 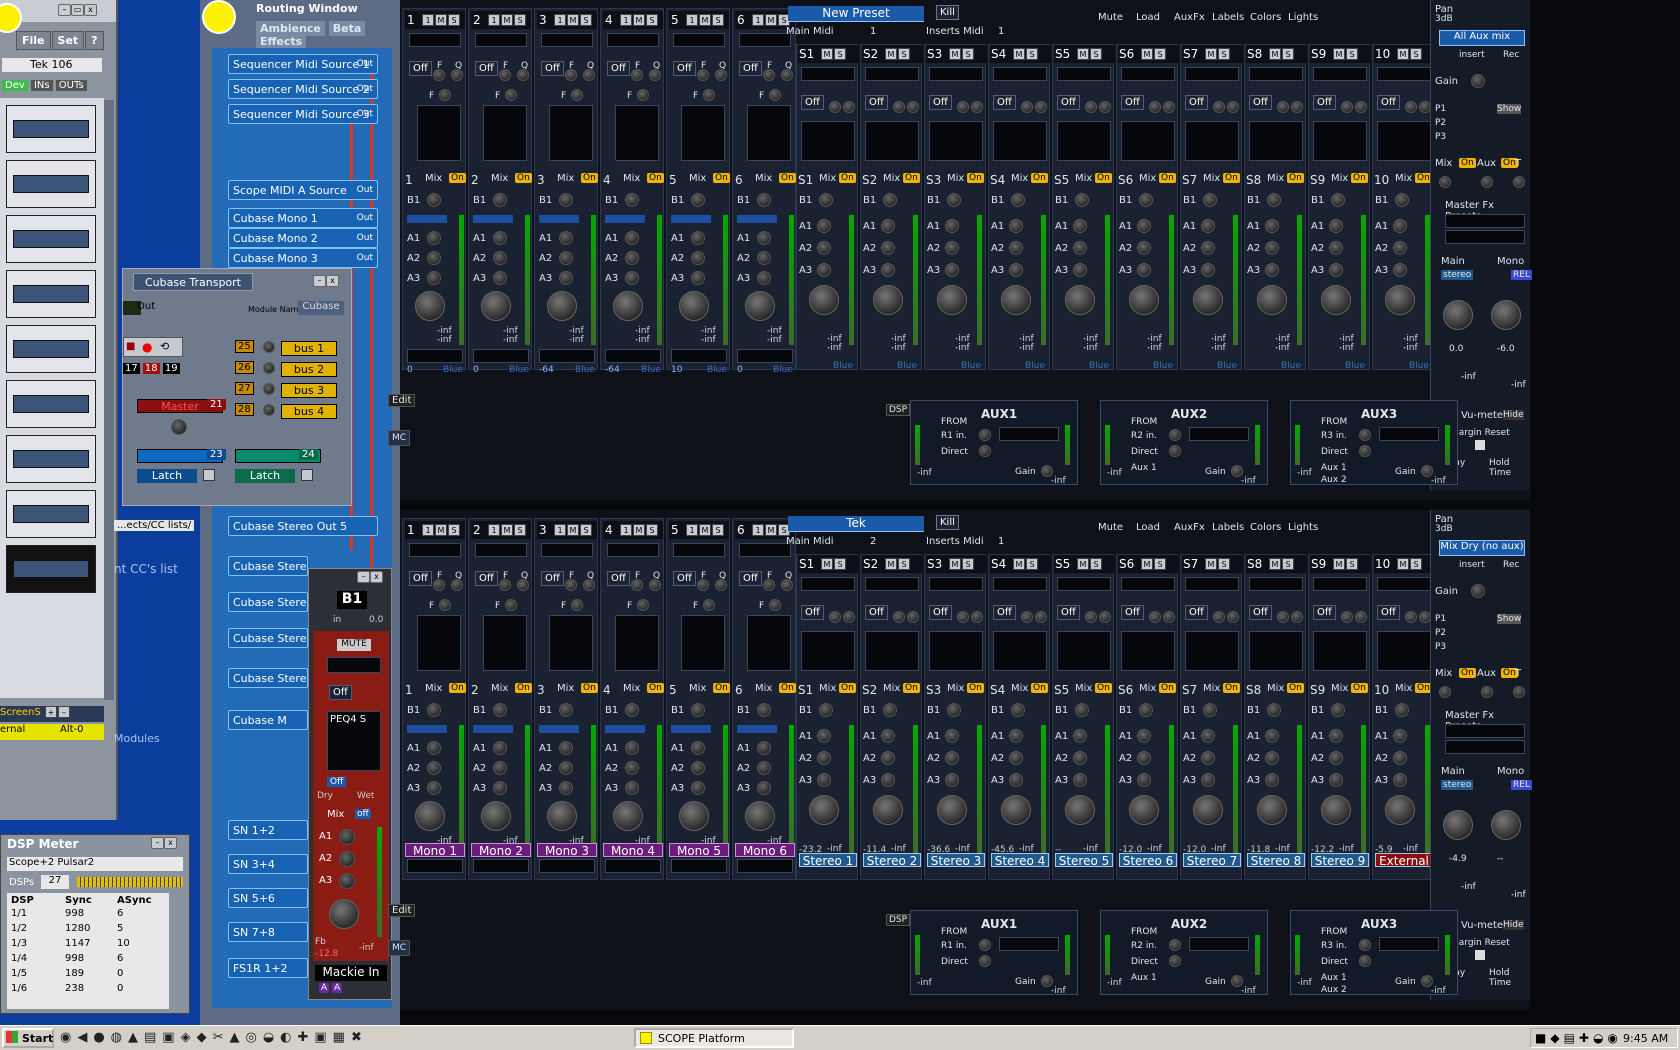 I want to click on edit-button: Edit, so click(x=402, y=400).